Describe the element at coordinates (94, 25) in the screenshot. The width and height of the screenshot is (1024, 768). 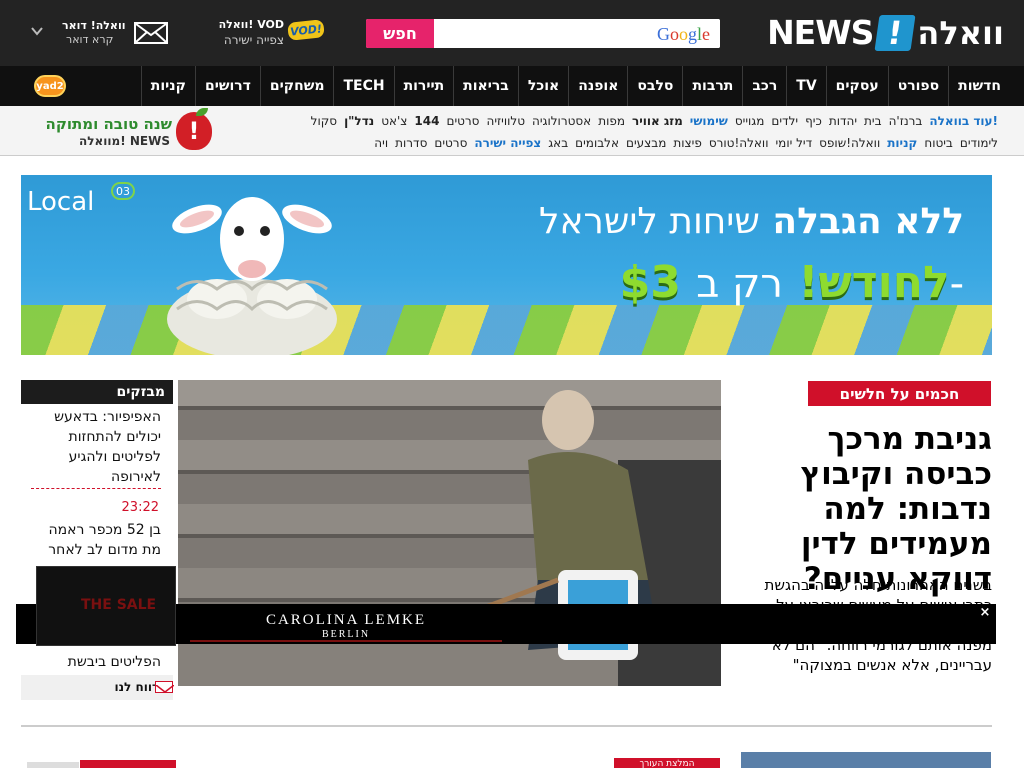
I see `mail-title: וואלה! דואר` at that location.